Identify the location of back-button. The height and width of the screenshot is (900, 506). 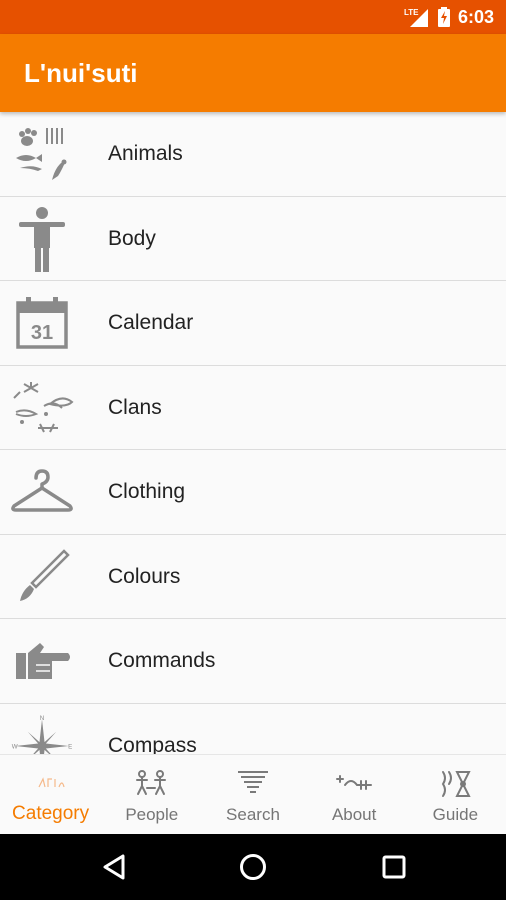
(114, 867).